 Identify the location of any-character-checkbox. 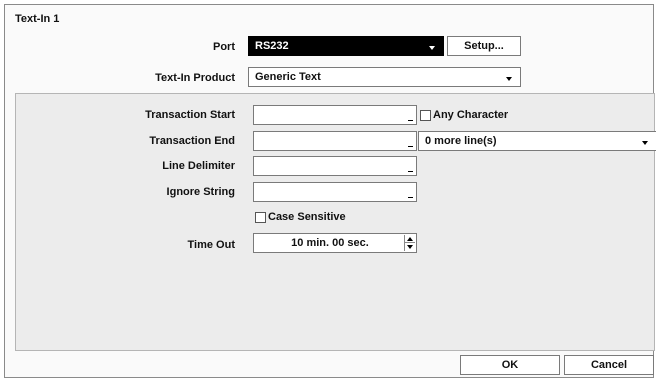
(425, 115).